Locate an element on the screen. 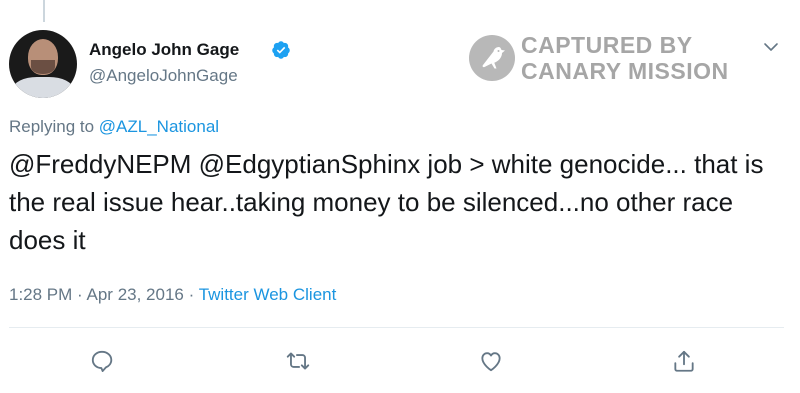 The height and width of the screenshot is (393, 800). tweet-date: Apr 23, 2016 is located at coordinates (135, 294).